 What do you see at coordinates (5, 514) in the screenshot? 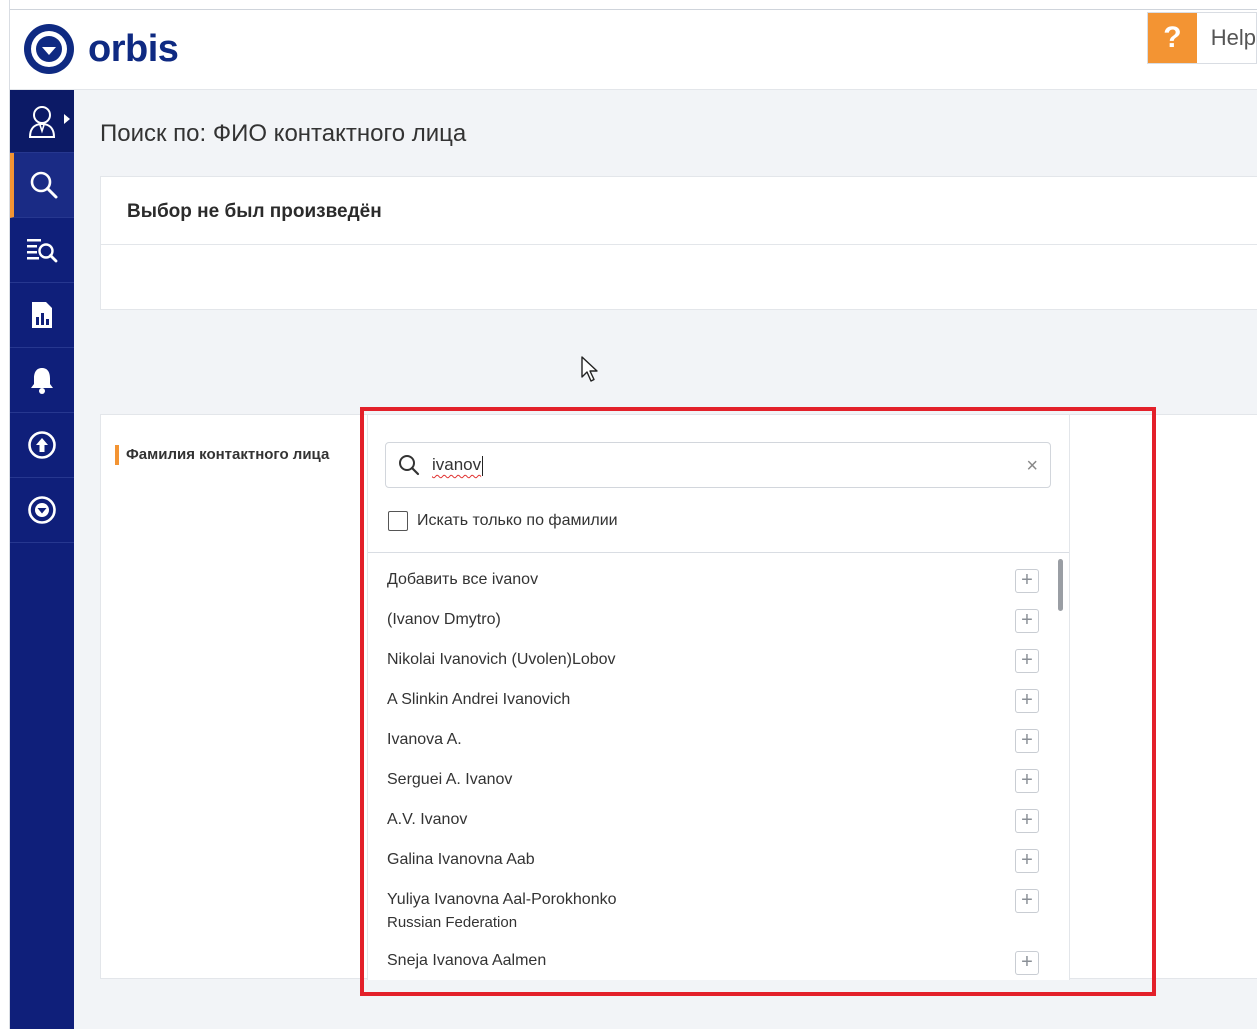
I see `window-left-edge` at bounding box center [5, 514].